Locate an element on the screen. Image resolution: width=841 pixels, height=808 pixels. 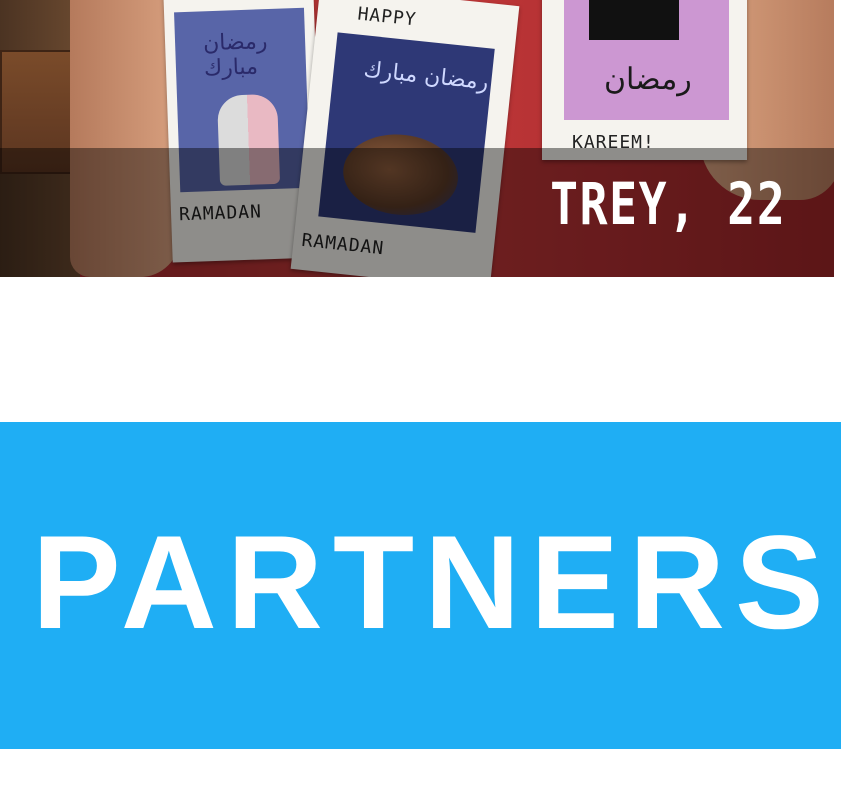
photo-caption: TREY, 22 is located at coordinates (667, 204).